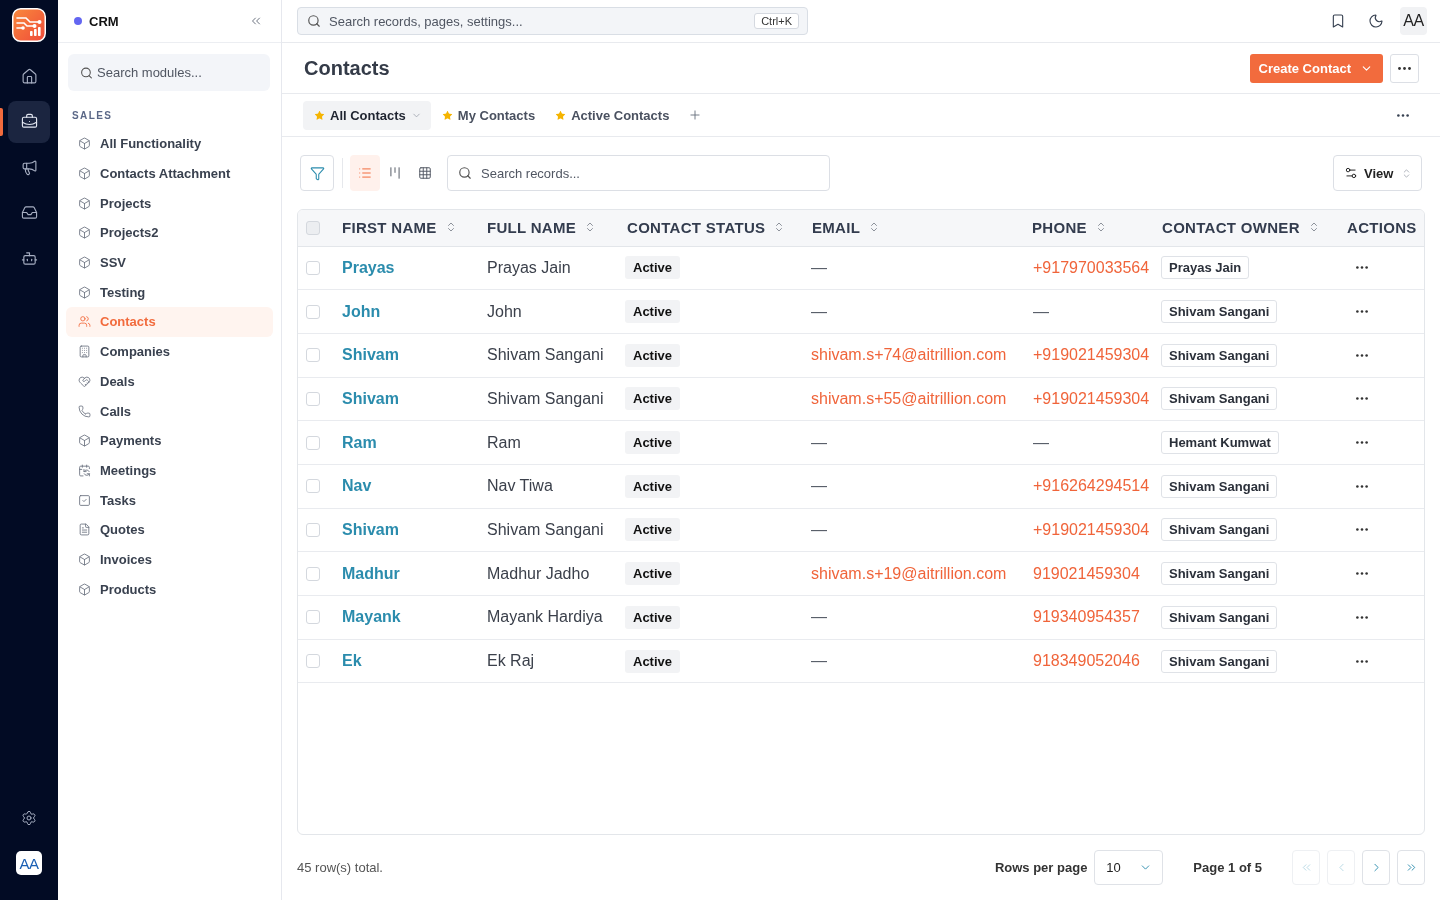  I want to click on view-tab: My Contacts, so click(487, 115).